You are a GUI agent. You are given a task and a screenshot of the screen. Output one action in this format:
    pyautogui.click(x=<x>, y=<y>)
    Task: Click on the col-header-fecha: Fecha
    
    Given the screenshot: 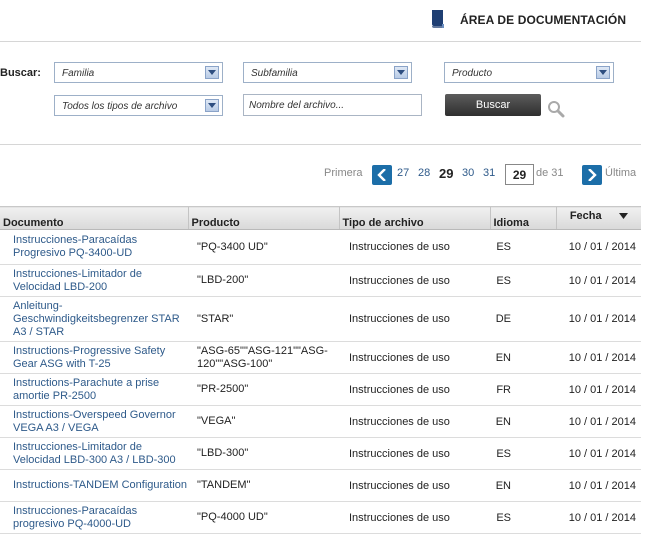 What is the action you would take?
    pyautogui.click(x=598, y=218)
    